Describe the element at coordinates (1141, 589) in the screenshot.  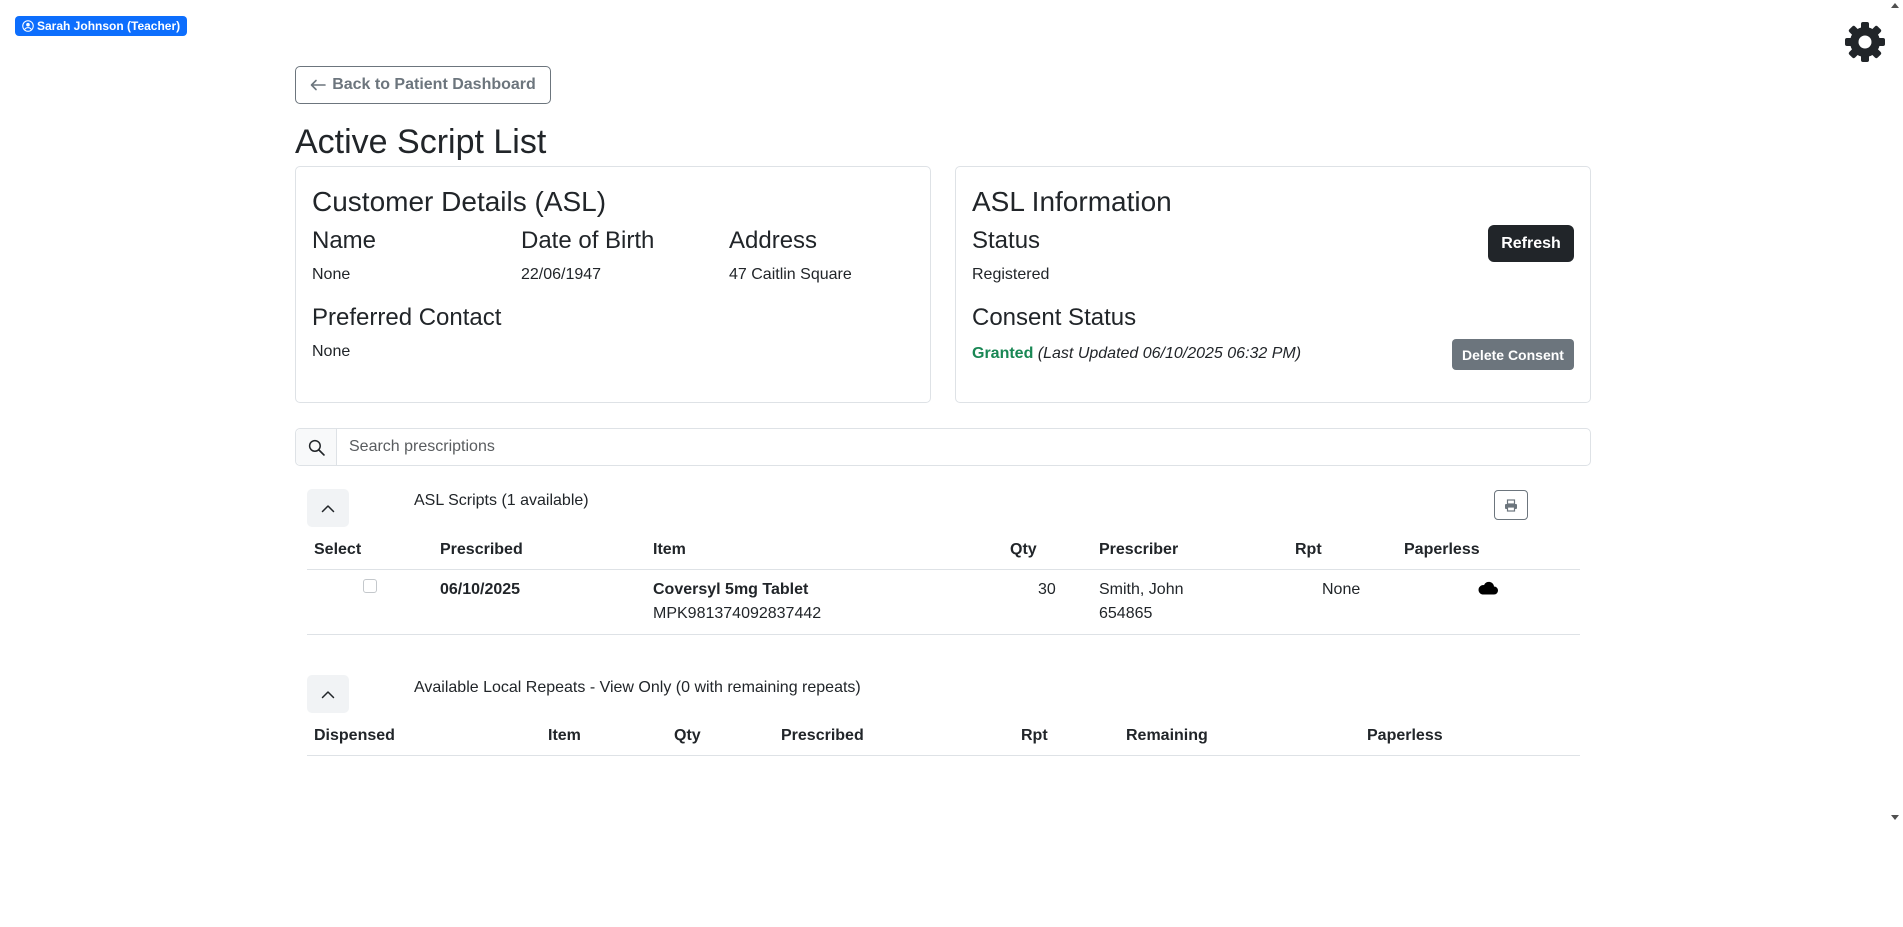
I see `row-prescriber-name: Smith, John` at that location.